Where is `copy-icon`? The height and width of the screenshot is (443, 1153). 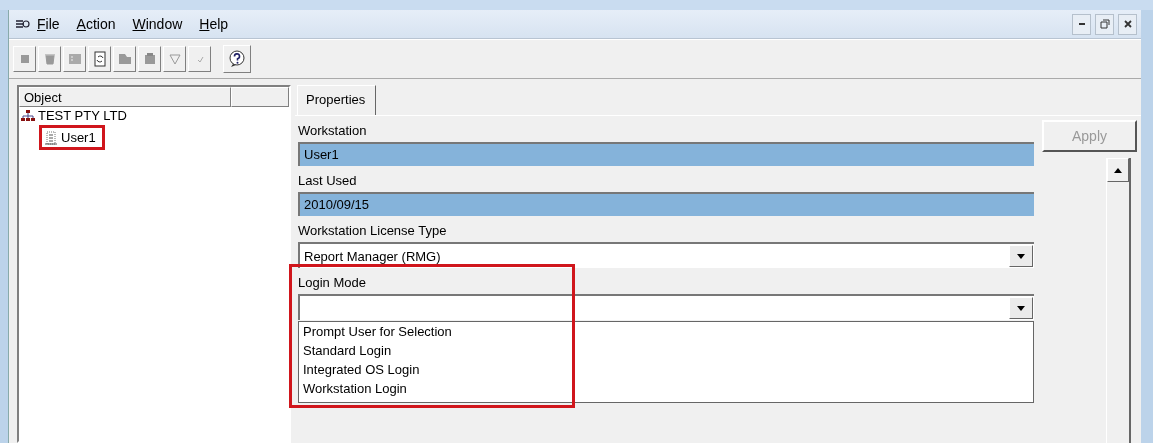
copy-icon is located at coordinates (124, 59).